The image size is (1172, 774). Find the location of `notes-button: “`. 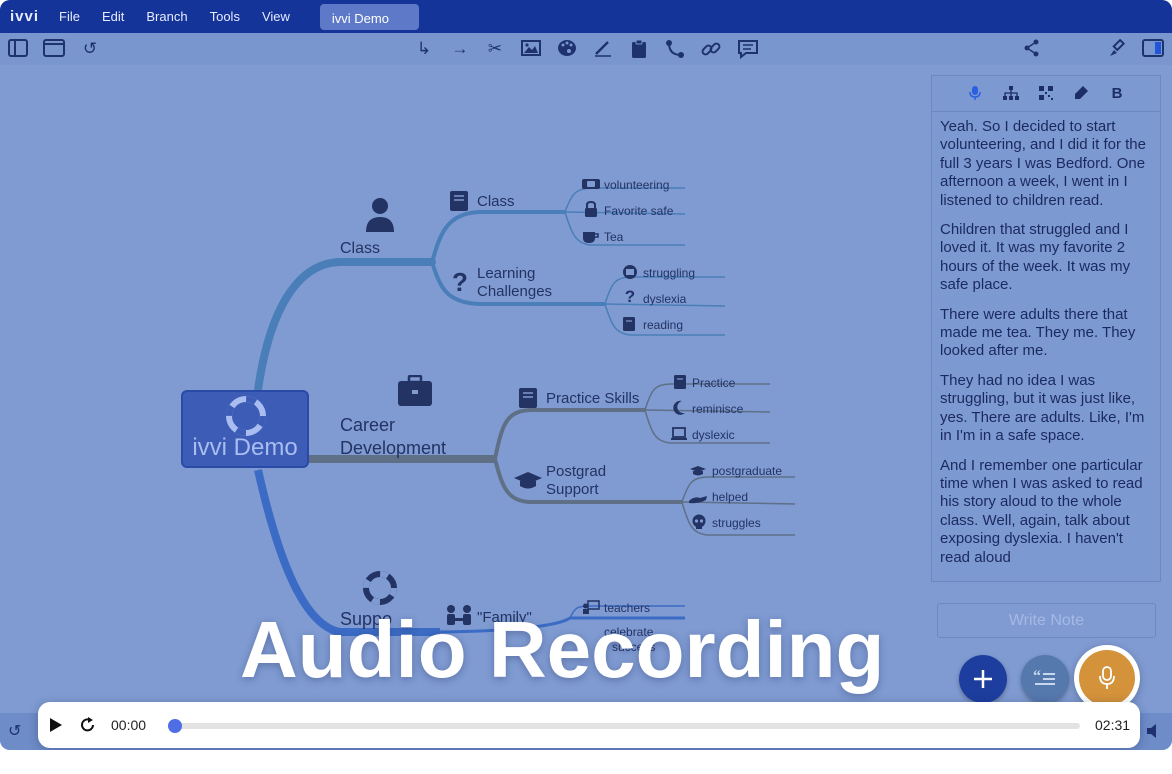

notes-button: “ is located at coordinates (1045, 679).